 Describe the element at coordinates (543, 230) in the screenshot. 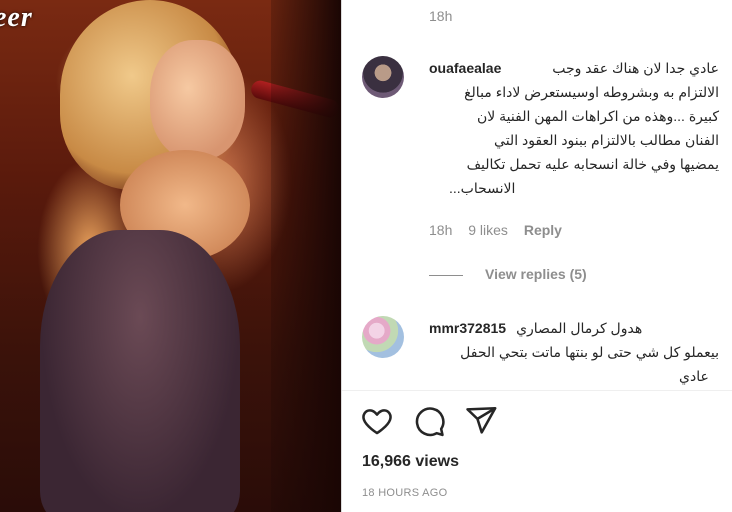

I see `reply-button: Reply` at that location.